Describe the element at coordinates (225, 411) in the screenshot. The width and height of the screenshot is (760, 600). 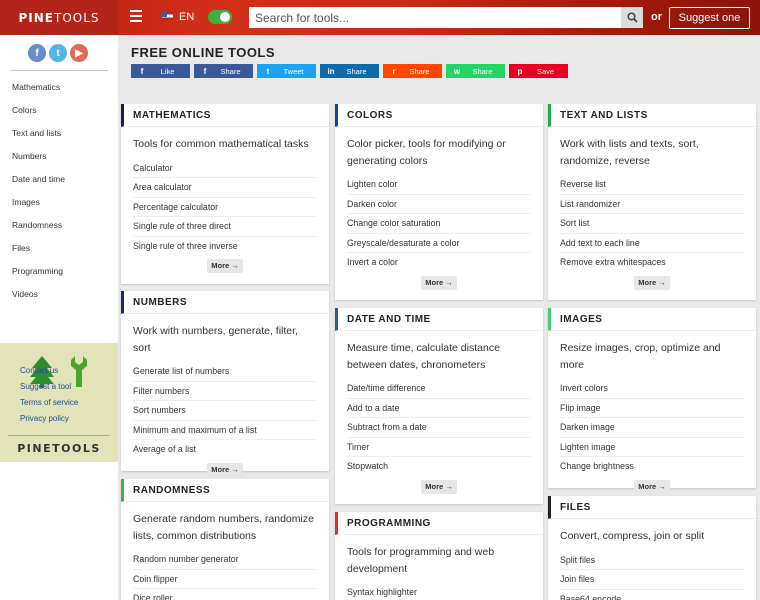
I see `tool-link: Sort numbers` at that location.